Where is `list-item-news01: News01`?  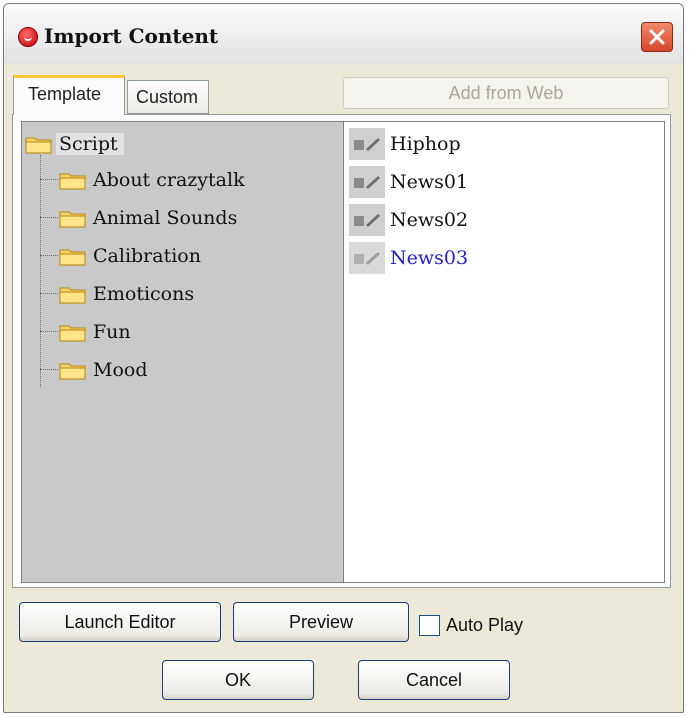 list-item-news01: News01 is located at coordinates (408, 182).